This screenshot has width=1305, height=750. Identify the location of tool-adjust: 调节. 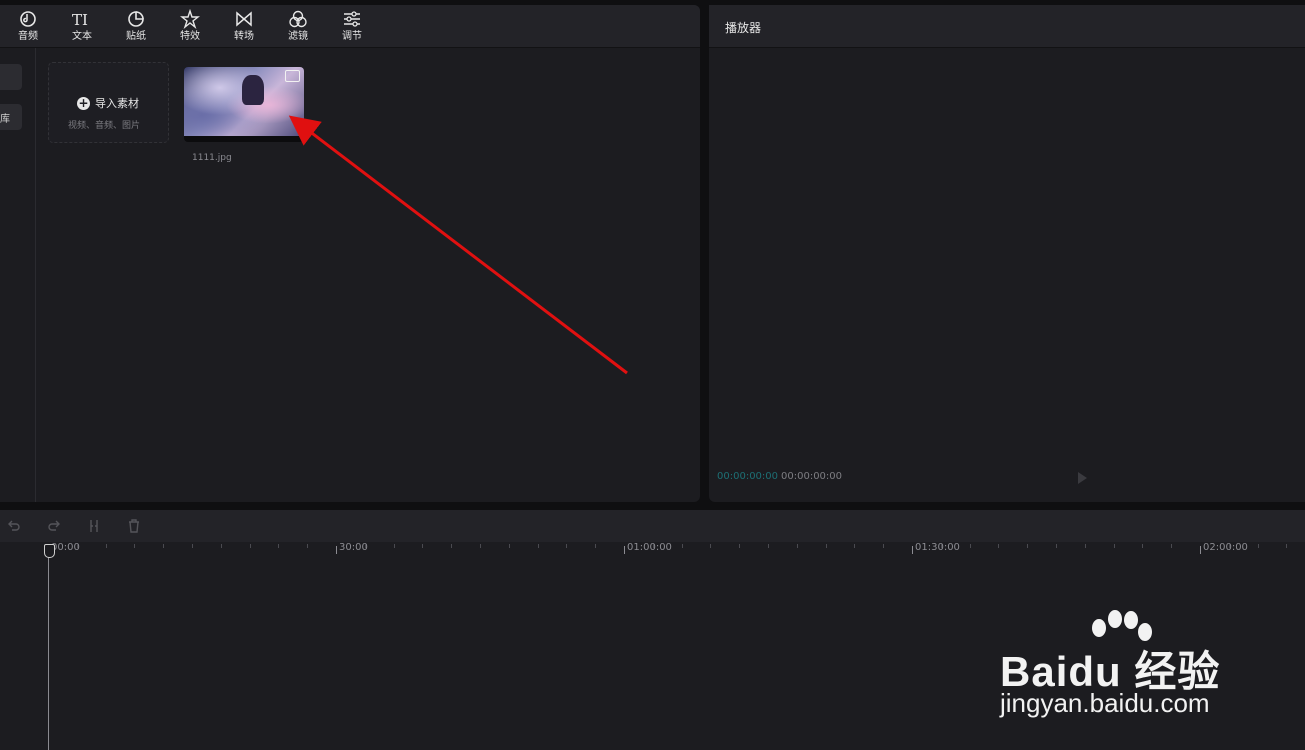
(352, 27).